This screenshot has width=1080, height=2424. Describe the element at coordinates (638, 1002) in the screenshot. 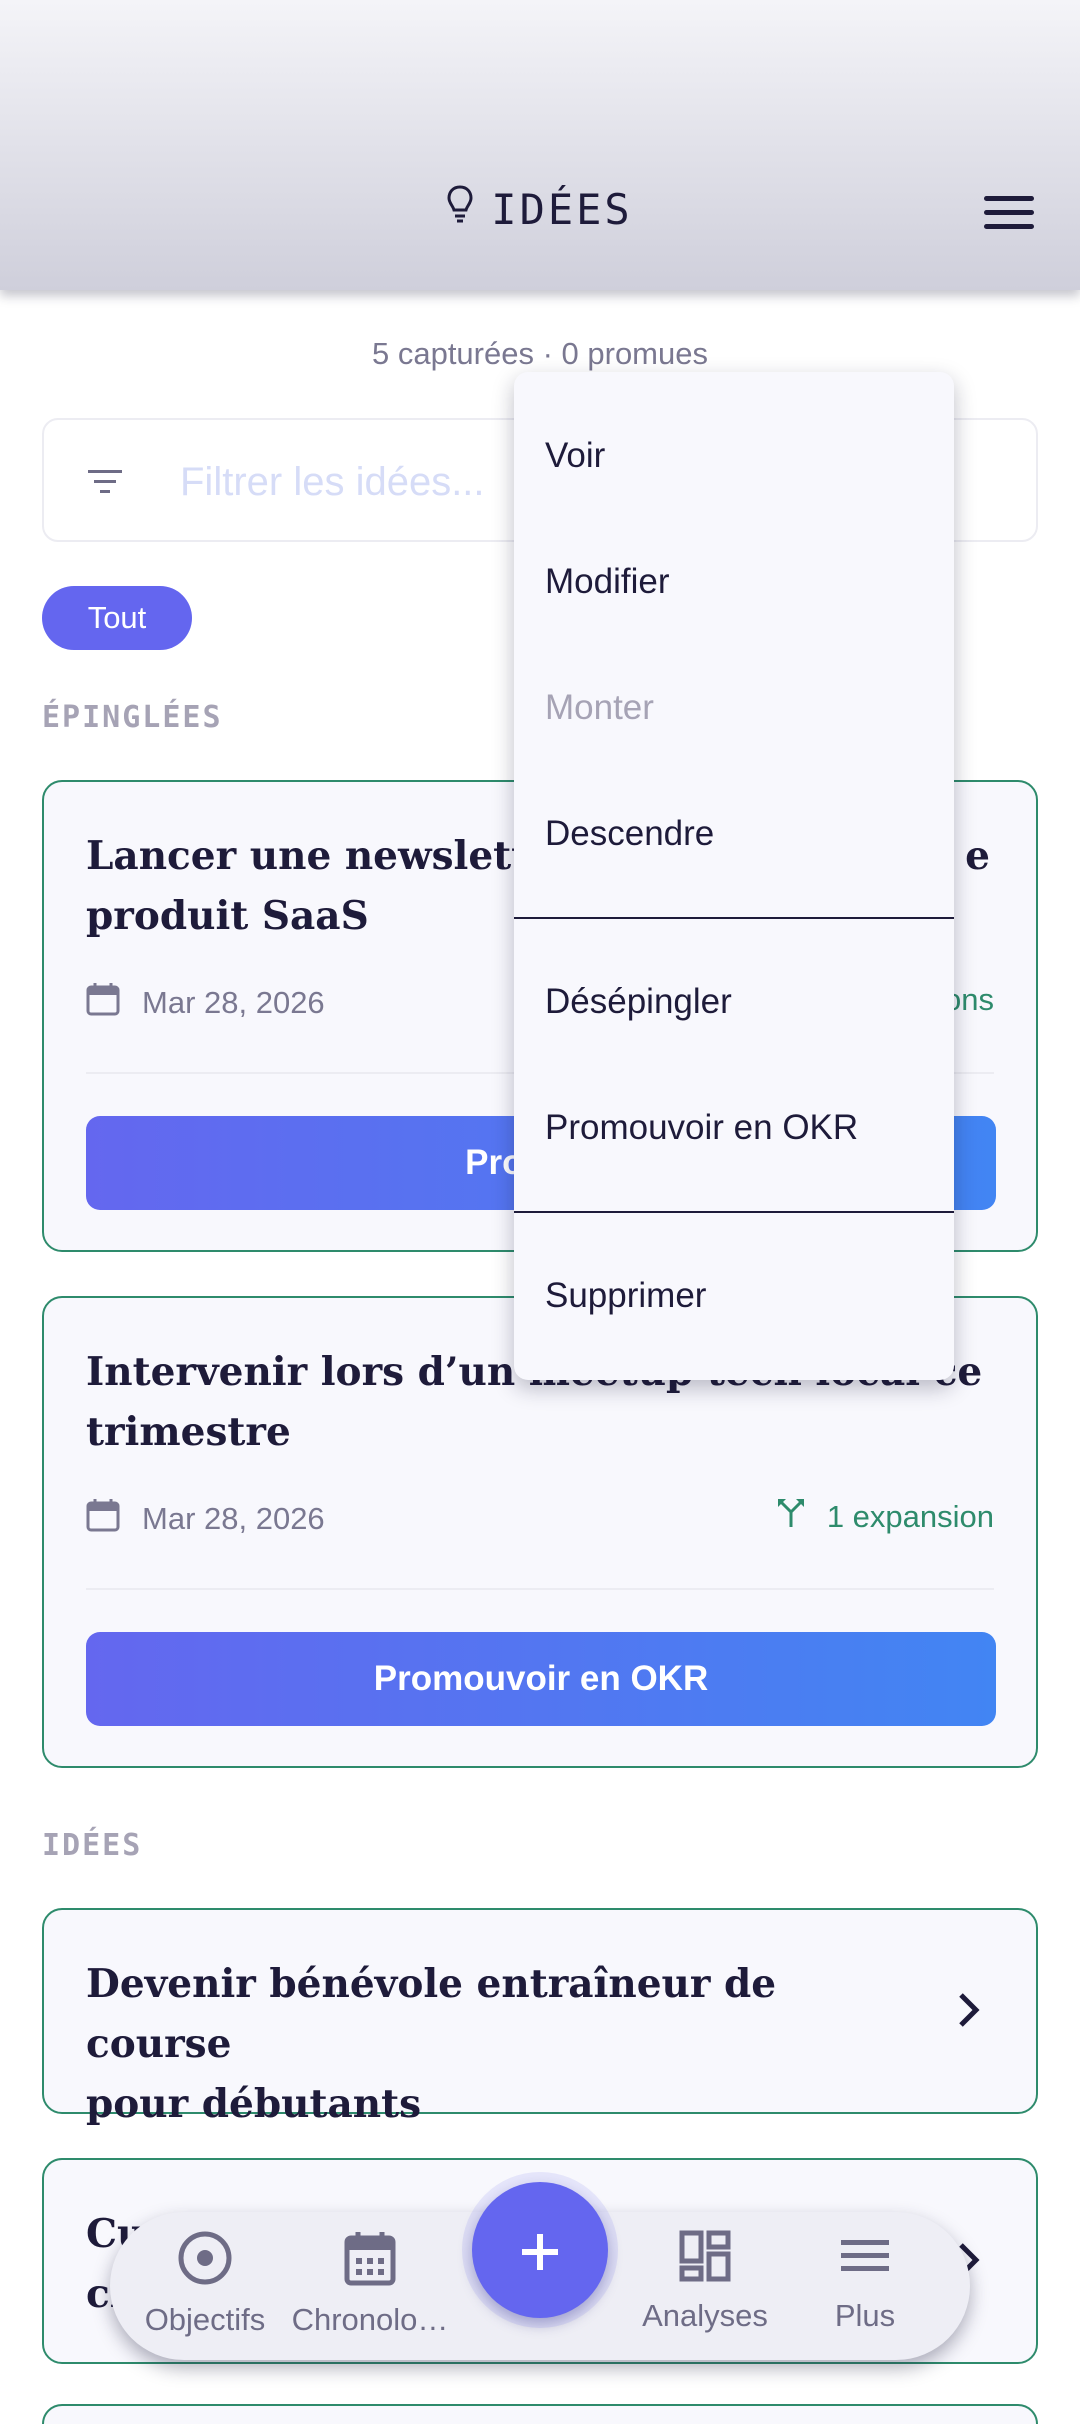

I see `menu-item-unpin: Désépingler` at that location.